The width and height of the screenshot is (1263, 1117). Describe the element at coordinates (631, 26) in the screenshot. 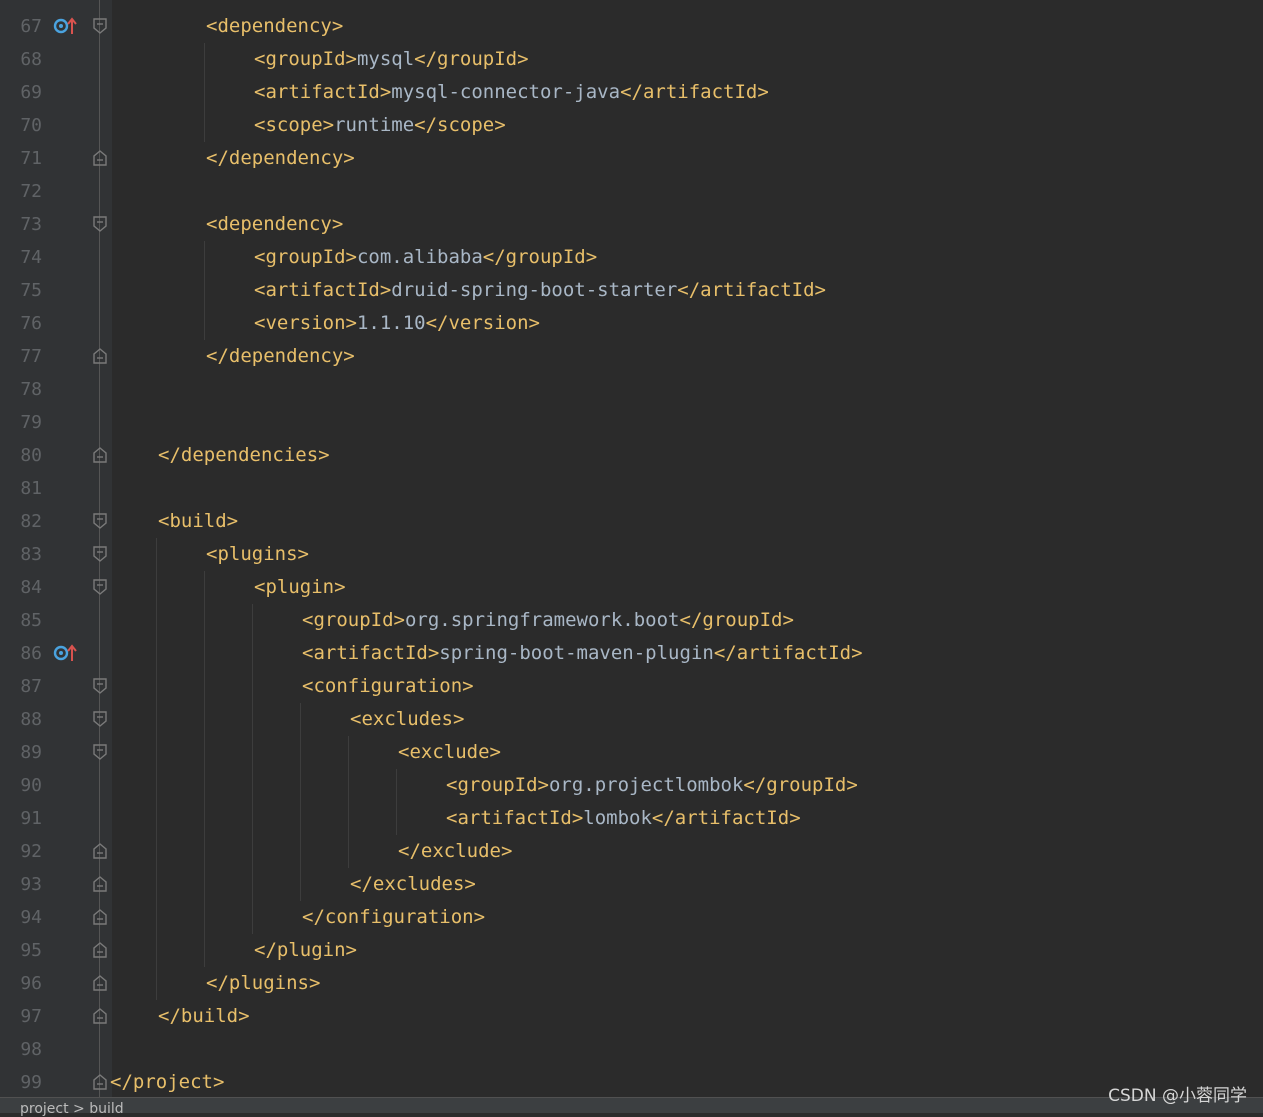

I see `code-line: 67 <dependency>` at that location.